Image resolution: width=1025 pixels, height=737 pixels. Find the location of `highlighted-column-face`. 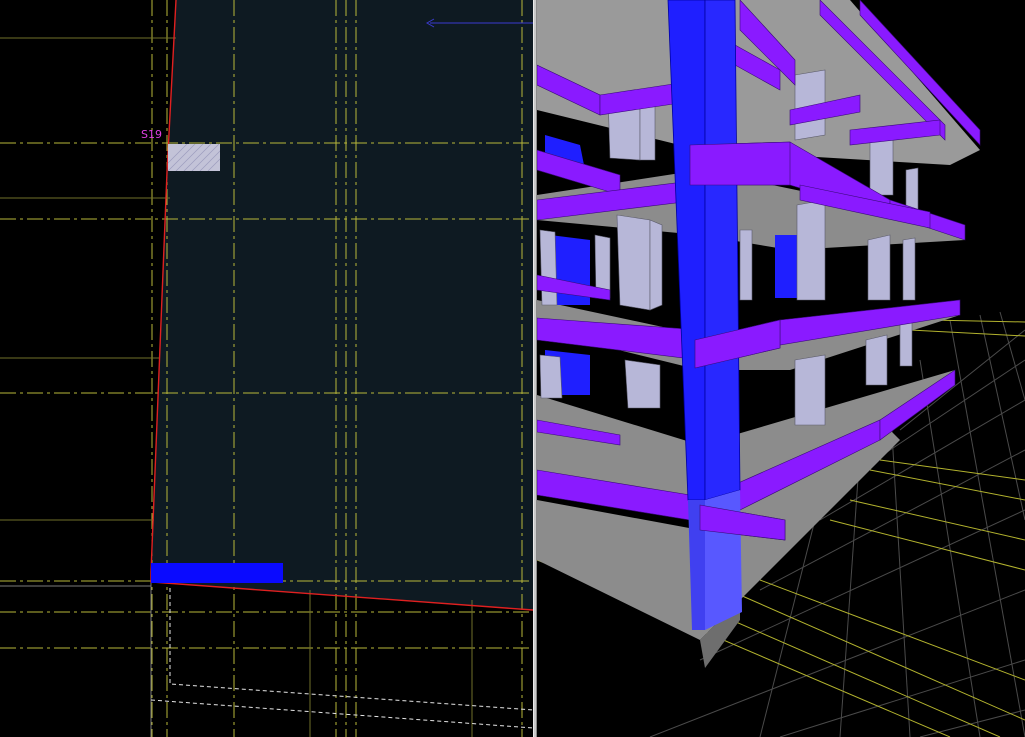

highlighted-column-face is located at coordinates (722, 250).